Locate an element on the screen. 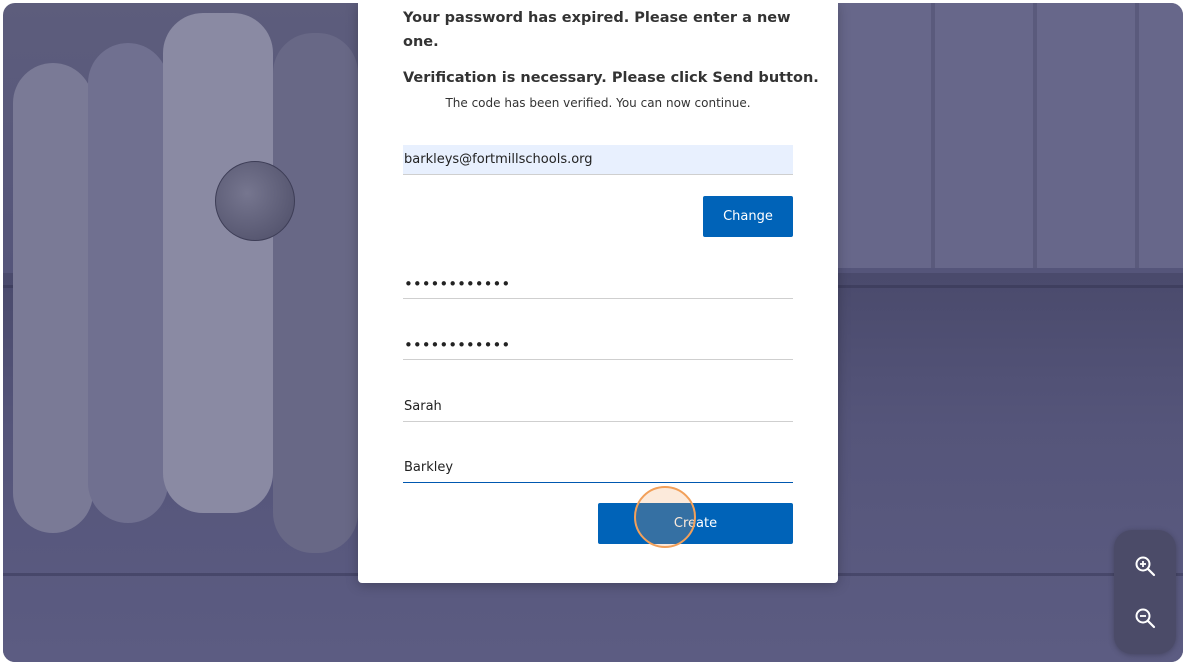 This screenshot has width=1186, height=665. gym-wall-panels is located at coordinates (1008, 135).